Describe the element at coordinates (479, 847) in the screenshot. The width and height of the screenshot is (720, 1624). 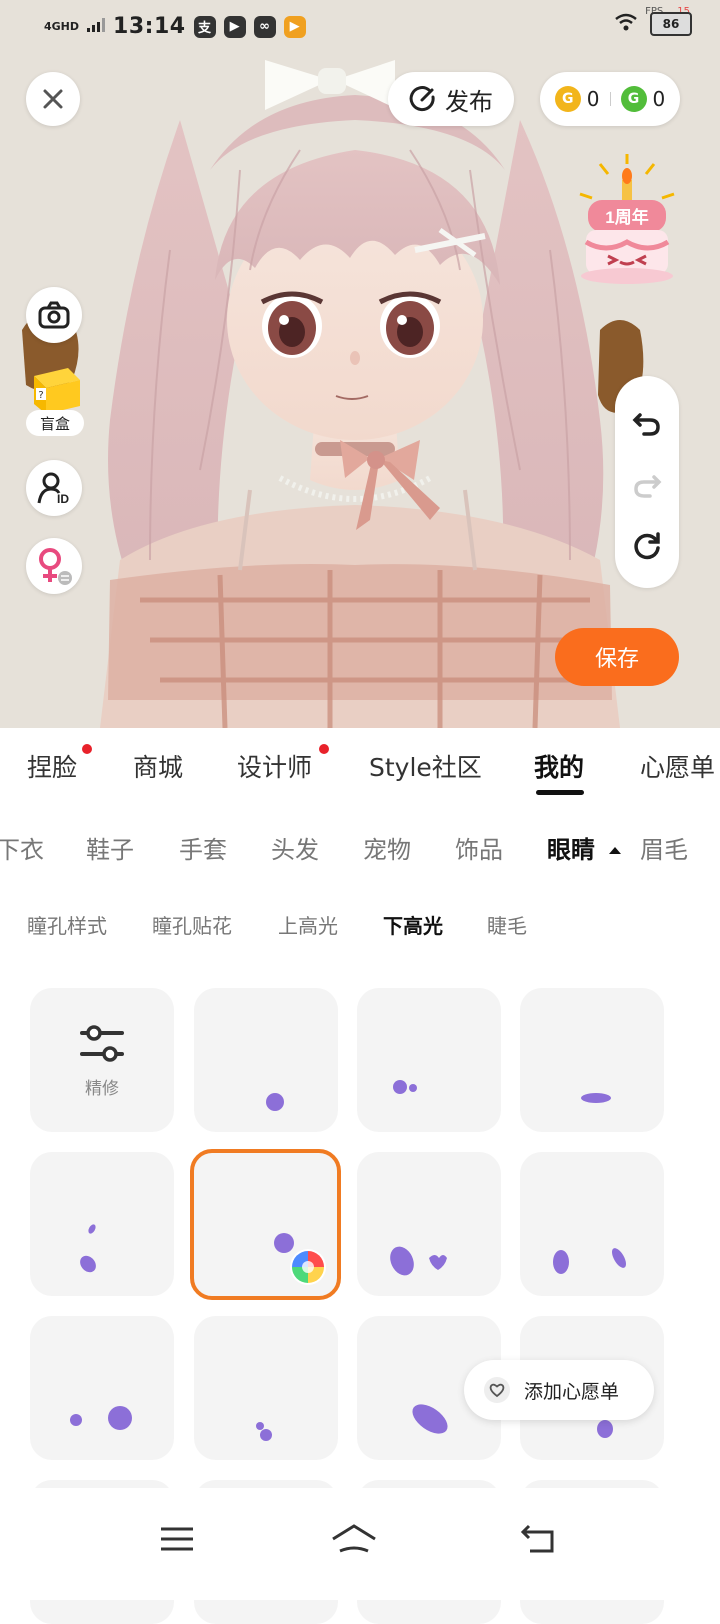
I see `category-accessories: 饰品` at that location.